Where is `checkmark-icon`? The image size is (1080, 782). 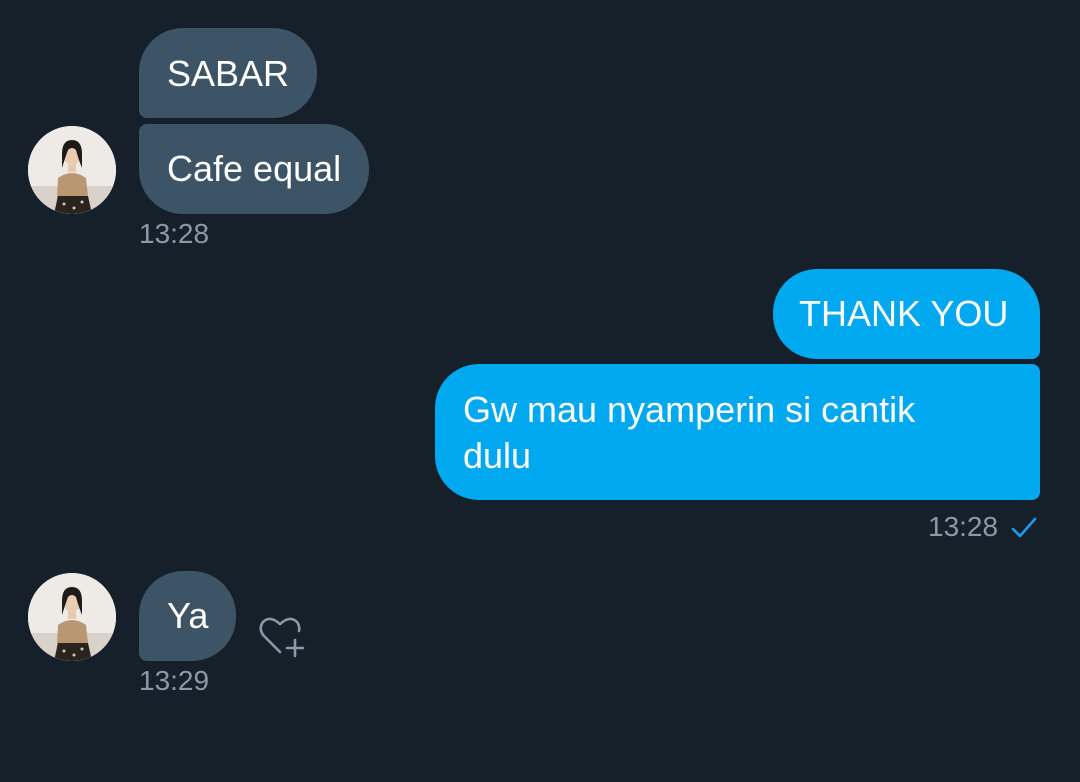
checkmark-icon is located at coordinates (1024, 527).